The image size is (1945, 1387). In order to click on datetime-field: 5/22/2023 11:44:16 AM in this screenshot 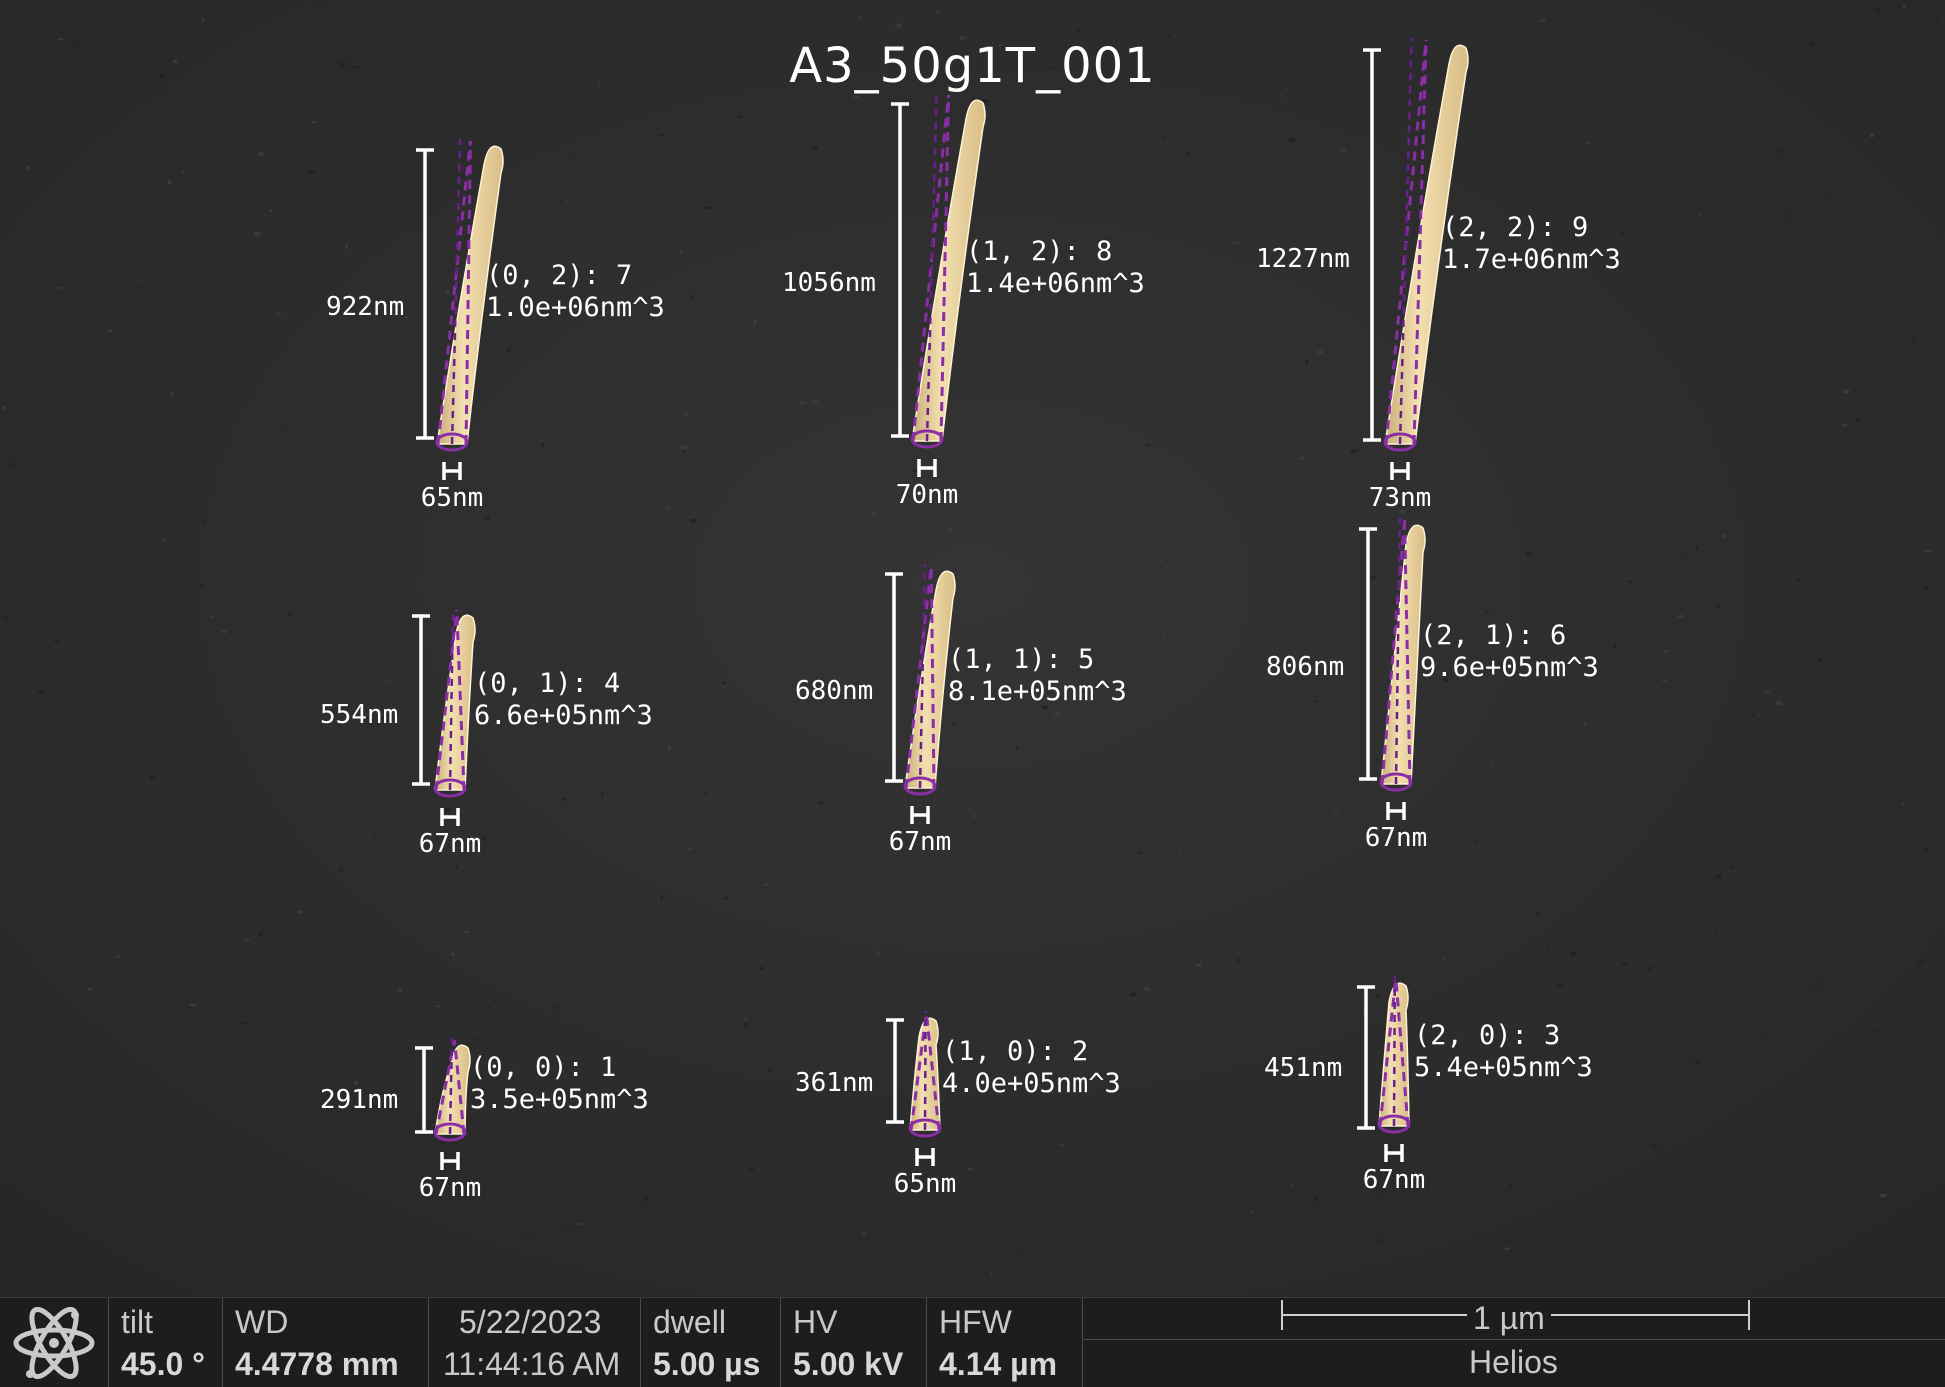, I will do `click(534, 1342)`.